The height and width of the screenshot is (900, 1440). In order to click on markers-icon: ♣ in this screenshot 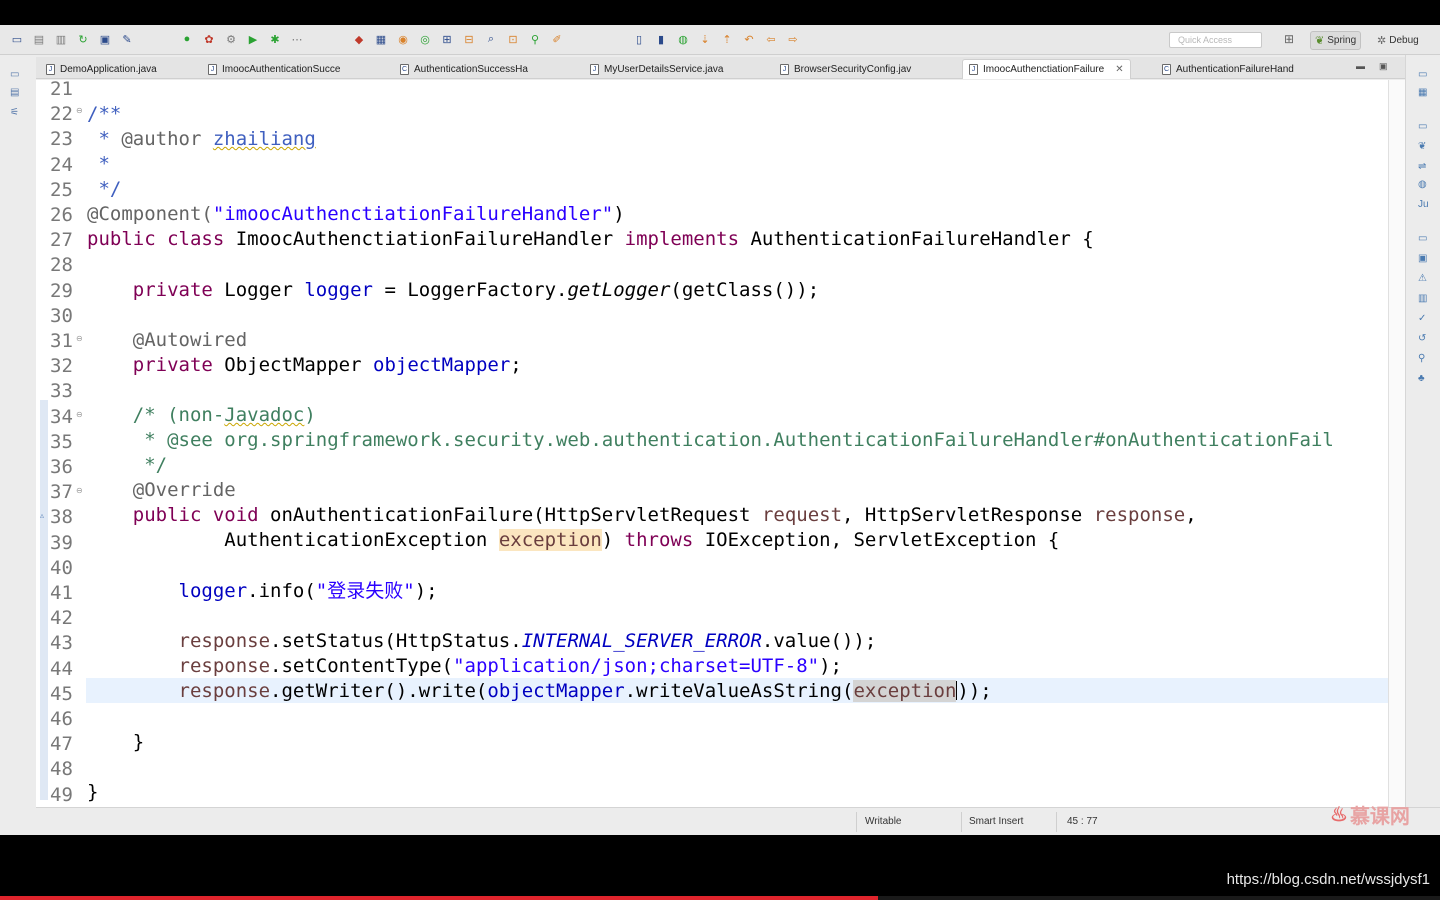, I will do `click(1421, 378)`.